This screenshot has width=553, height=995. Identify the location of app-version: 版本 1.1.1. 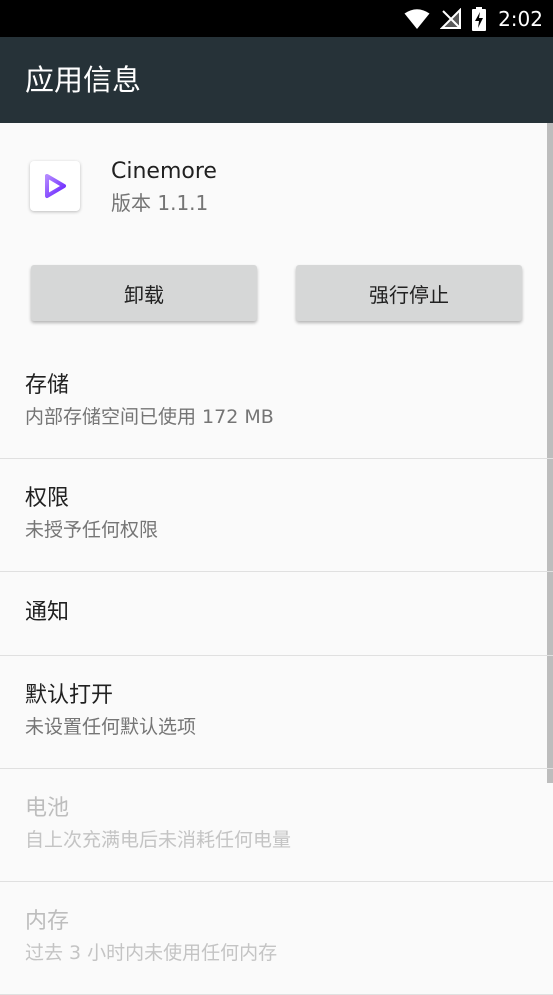
(160, 203).